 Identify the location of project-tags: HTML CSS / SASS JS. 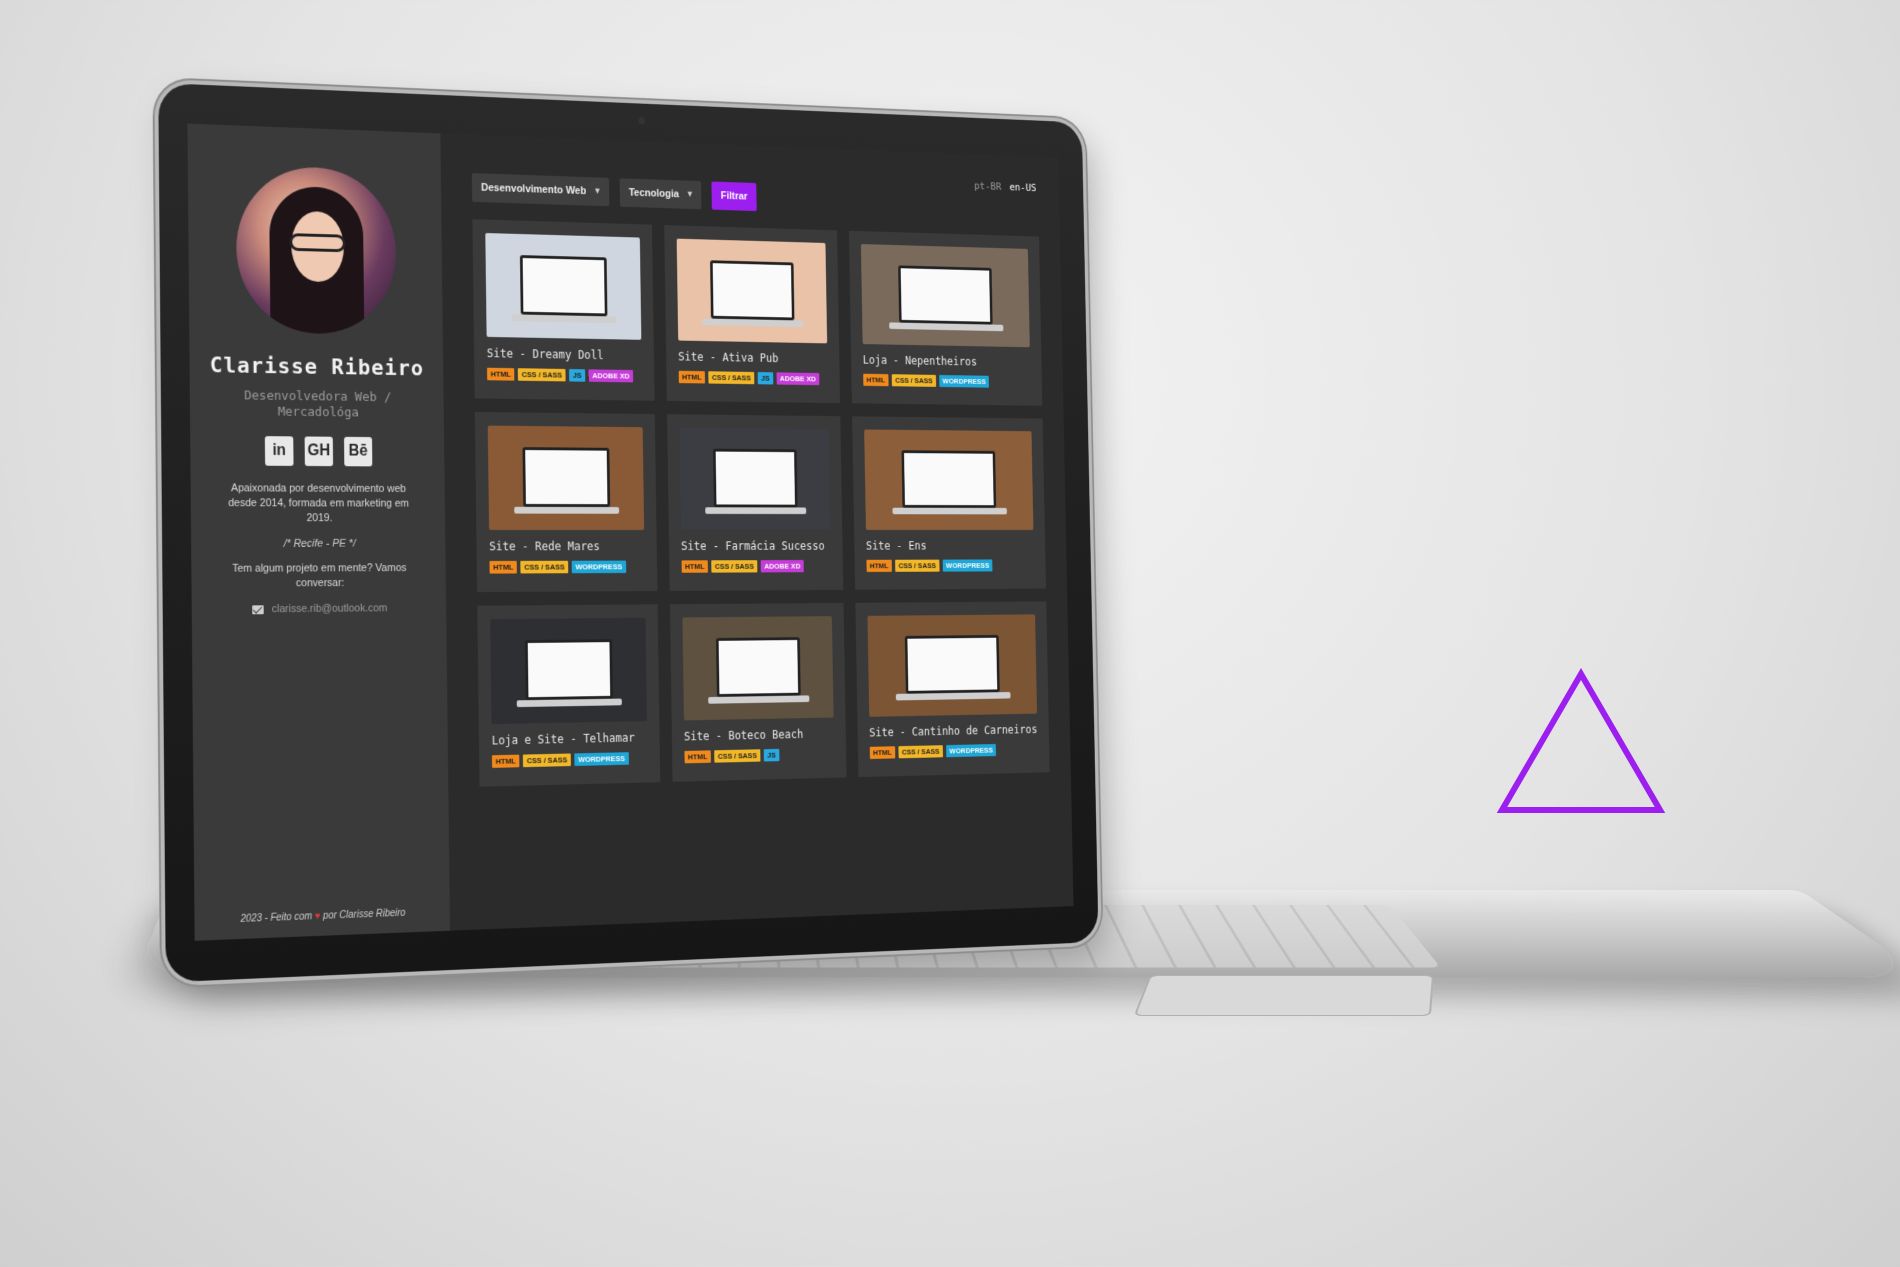
(759, 756).